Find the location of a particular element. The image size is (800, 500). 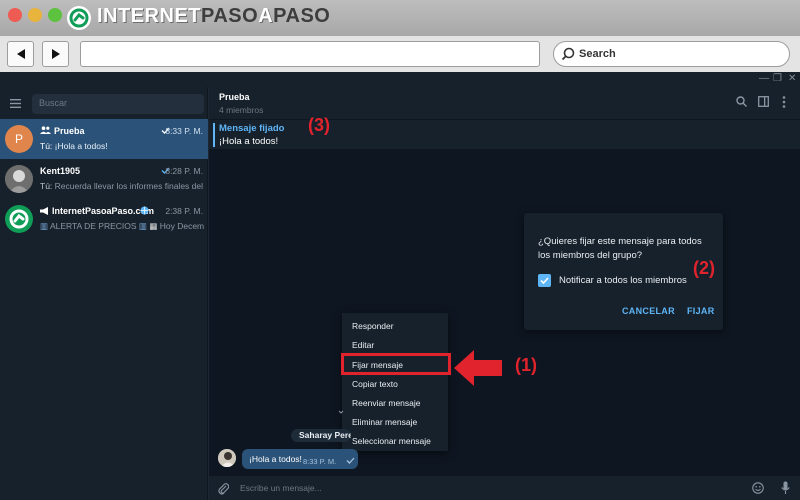

annotation-1: (1) is located at coordinates (526, 365).